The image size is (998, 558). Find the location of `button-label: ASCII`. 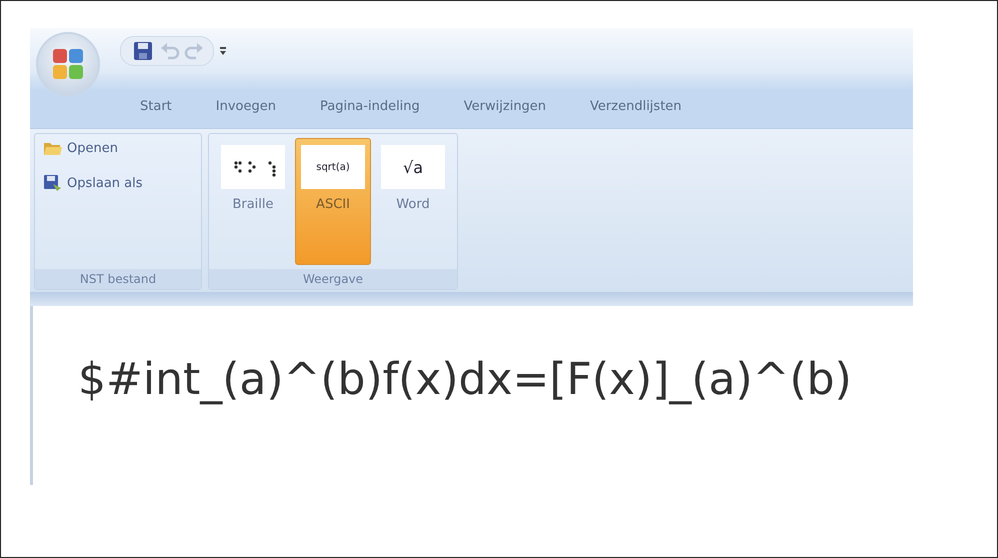

button-label: ASCII is located at coordinates (333, 204).